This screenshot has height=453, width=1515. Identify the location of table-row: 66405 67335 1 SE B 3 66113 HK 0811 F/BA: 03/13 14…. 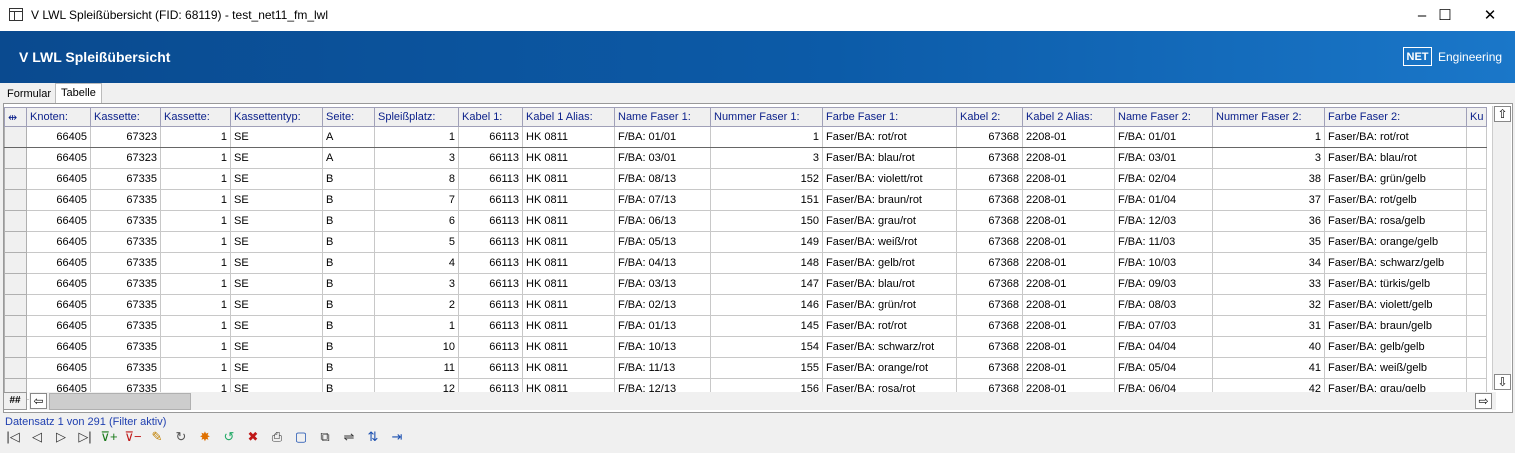
(746, 284).